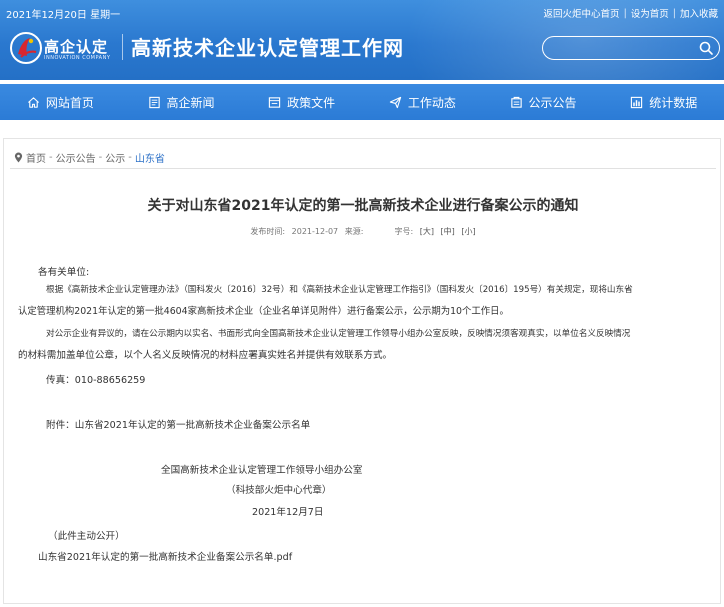  I want to click on logo-text-en: INNOVATION COMPANY, so click(77, 58).